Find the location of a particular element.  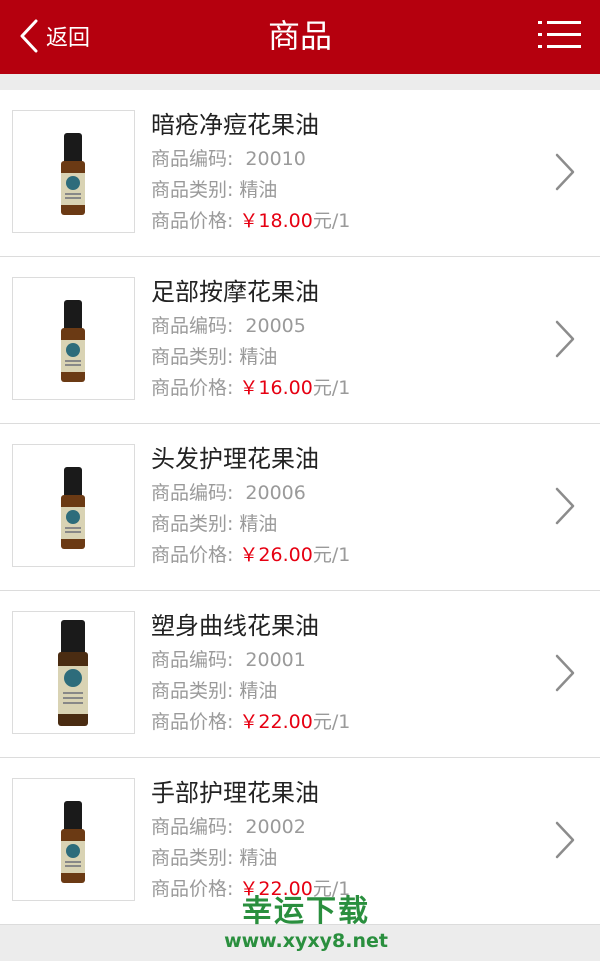

product-name: 手部护理花果油 is located at coordinates (235, 793).